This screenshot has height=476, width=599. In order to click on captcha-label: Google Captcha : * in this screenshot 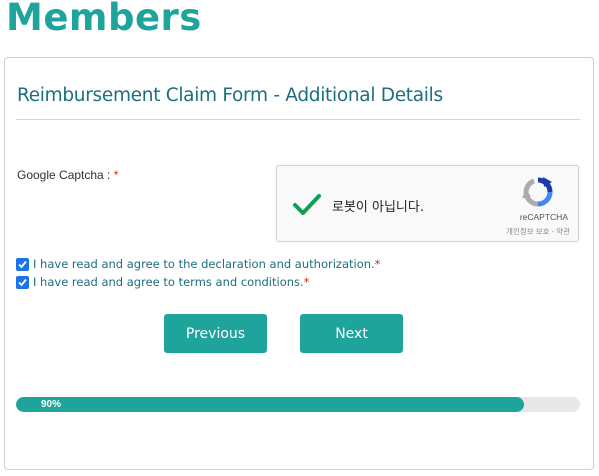, I will do `click(67, 175)`.